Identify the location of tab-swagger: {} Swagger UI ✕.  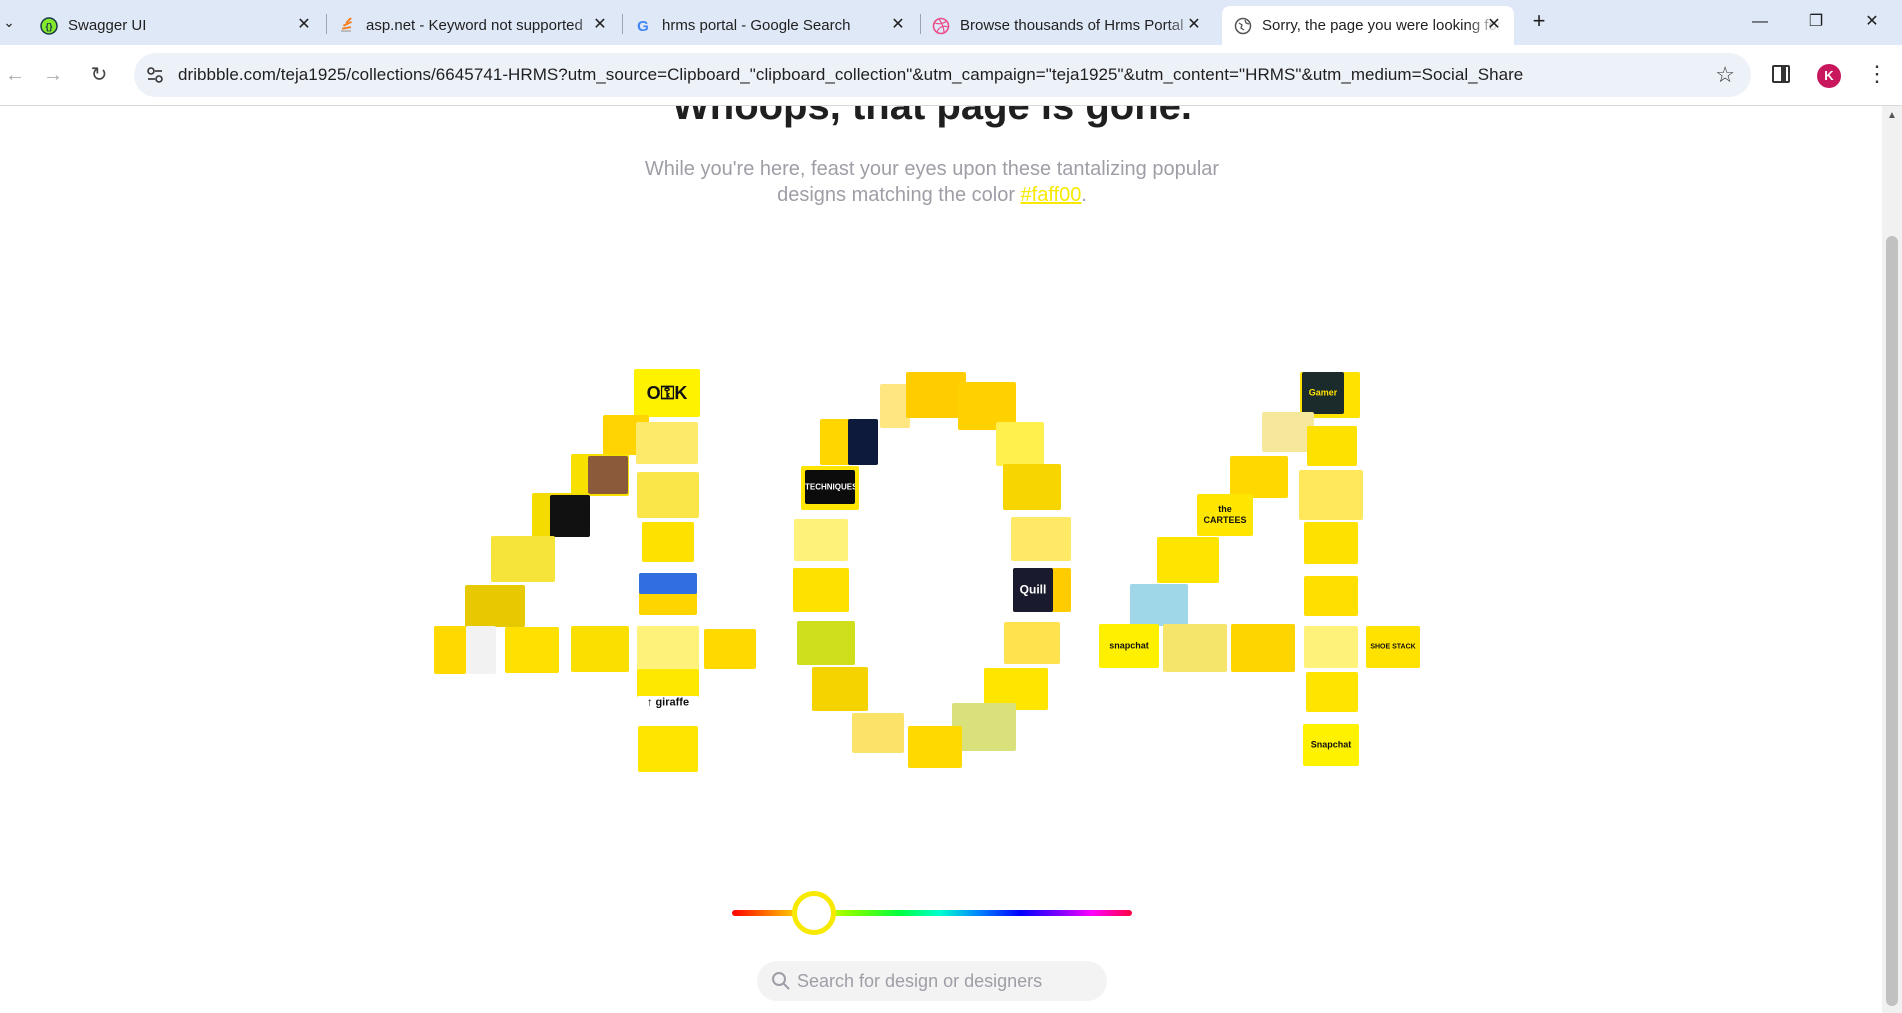
(176, 25).